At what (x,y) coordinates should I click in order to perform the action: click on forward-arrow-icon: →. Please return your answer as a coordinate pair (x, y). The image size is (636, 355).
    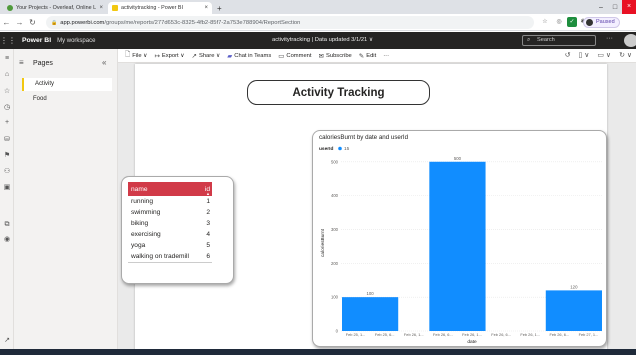
    Looking at the image, I should click on (19, 22).